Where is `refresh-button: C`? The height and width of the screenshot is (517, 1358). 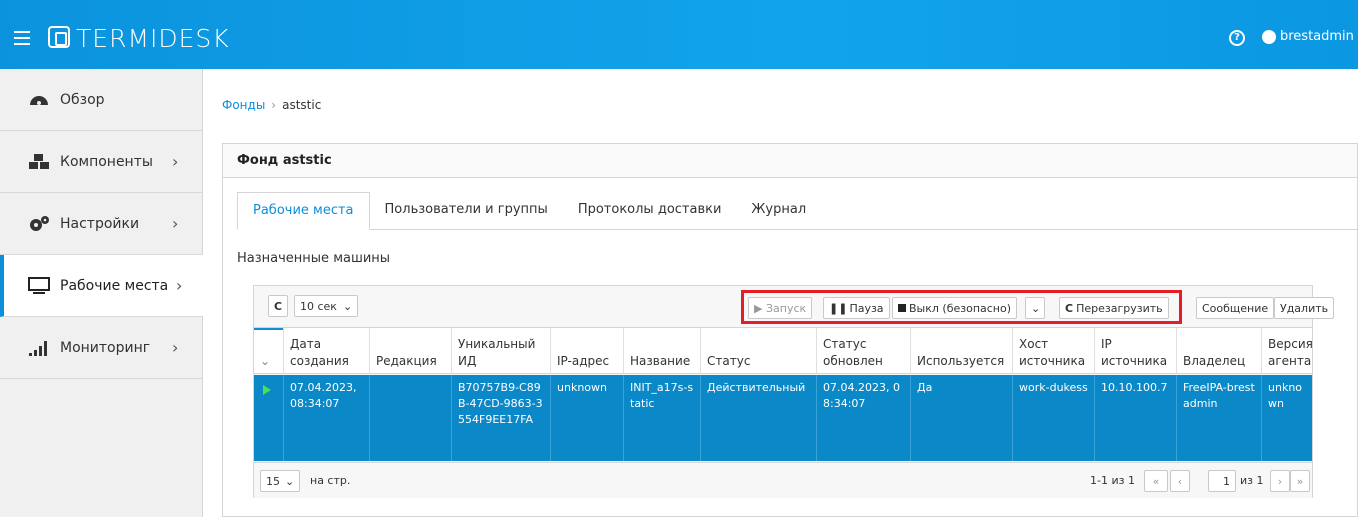 refresh-button: C is located at coordinates (278, 306).